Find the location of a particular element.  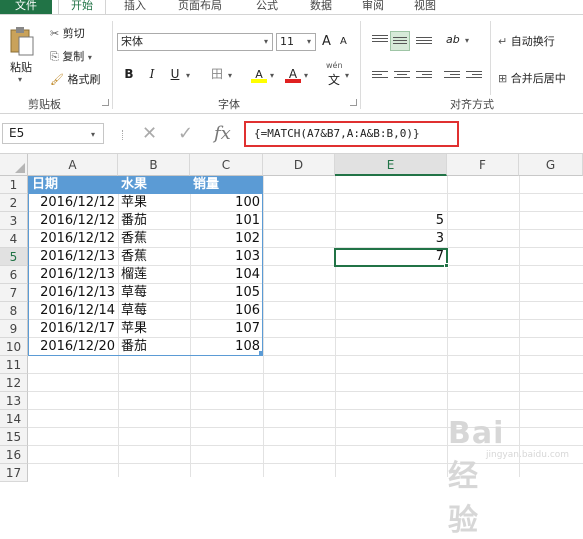

table-cell: 107 is located at coordinates (226, 329).